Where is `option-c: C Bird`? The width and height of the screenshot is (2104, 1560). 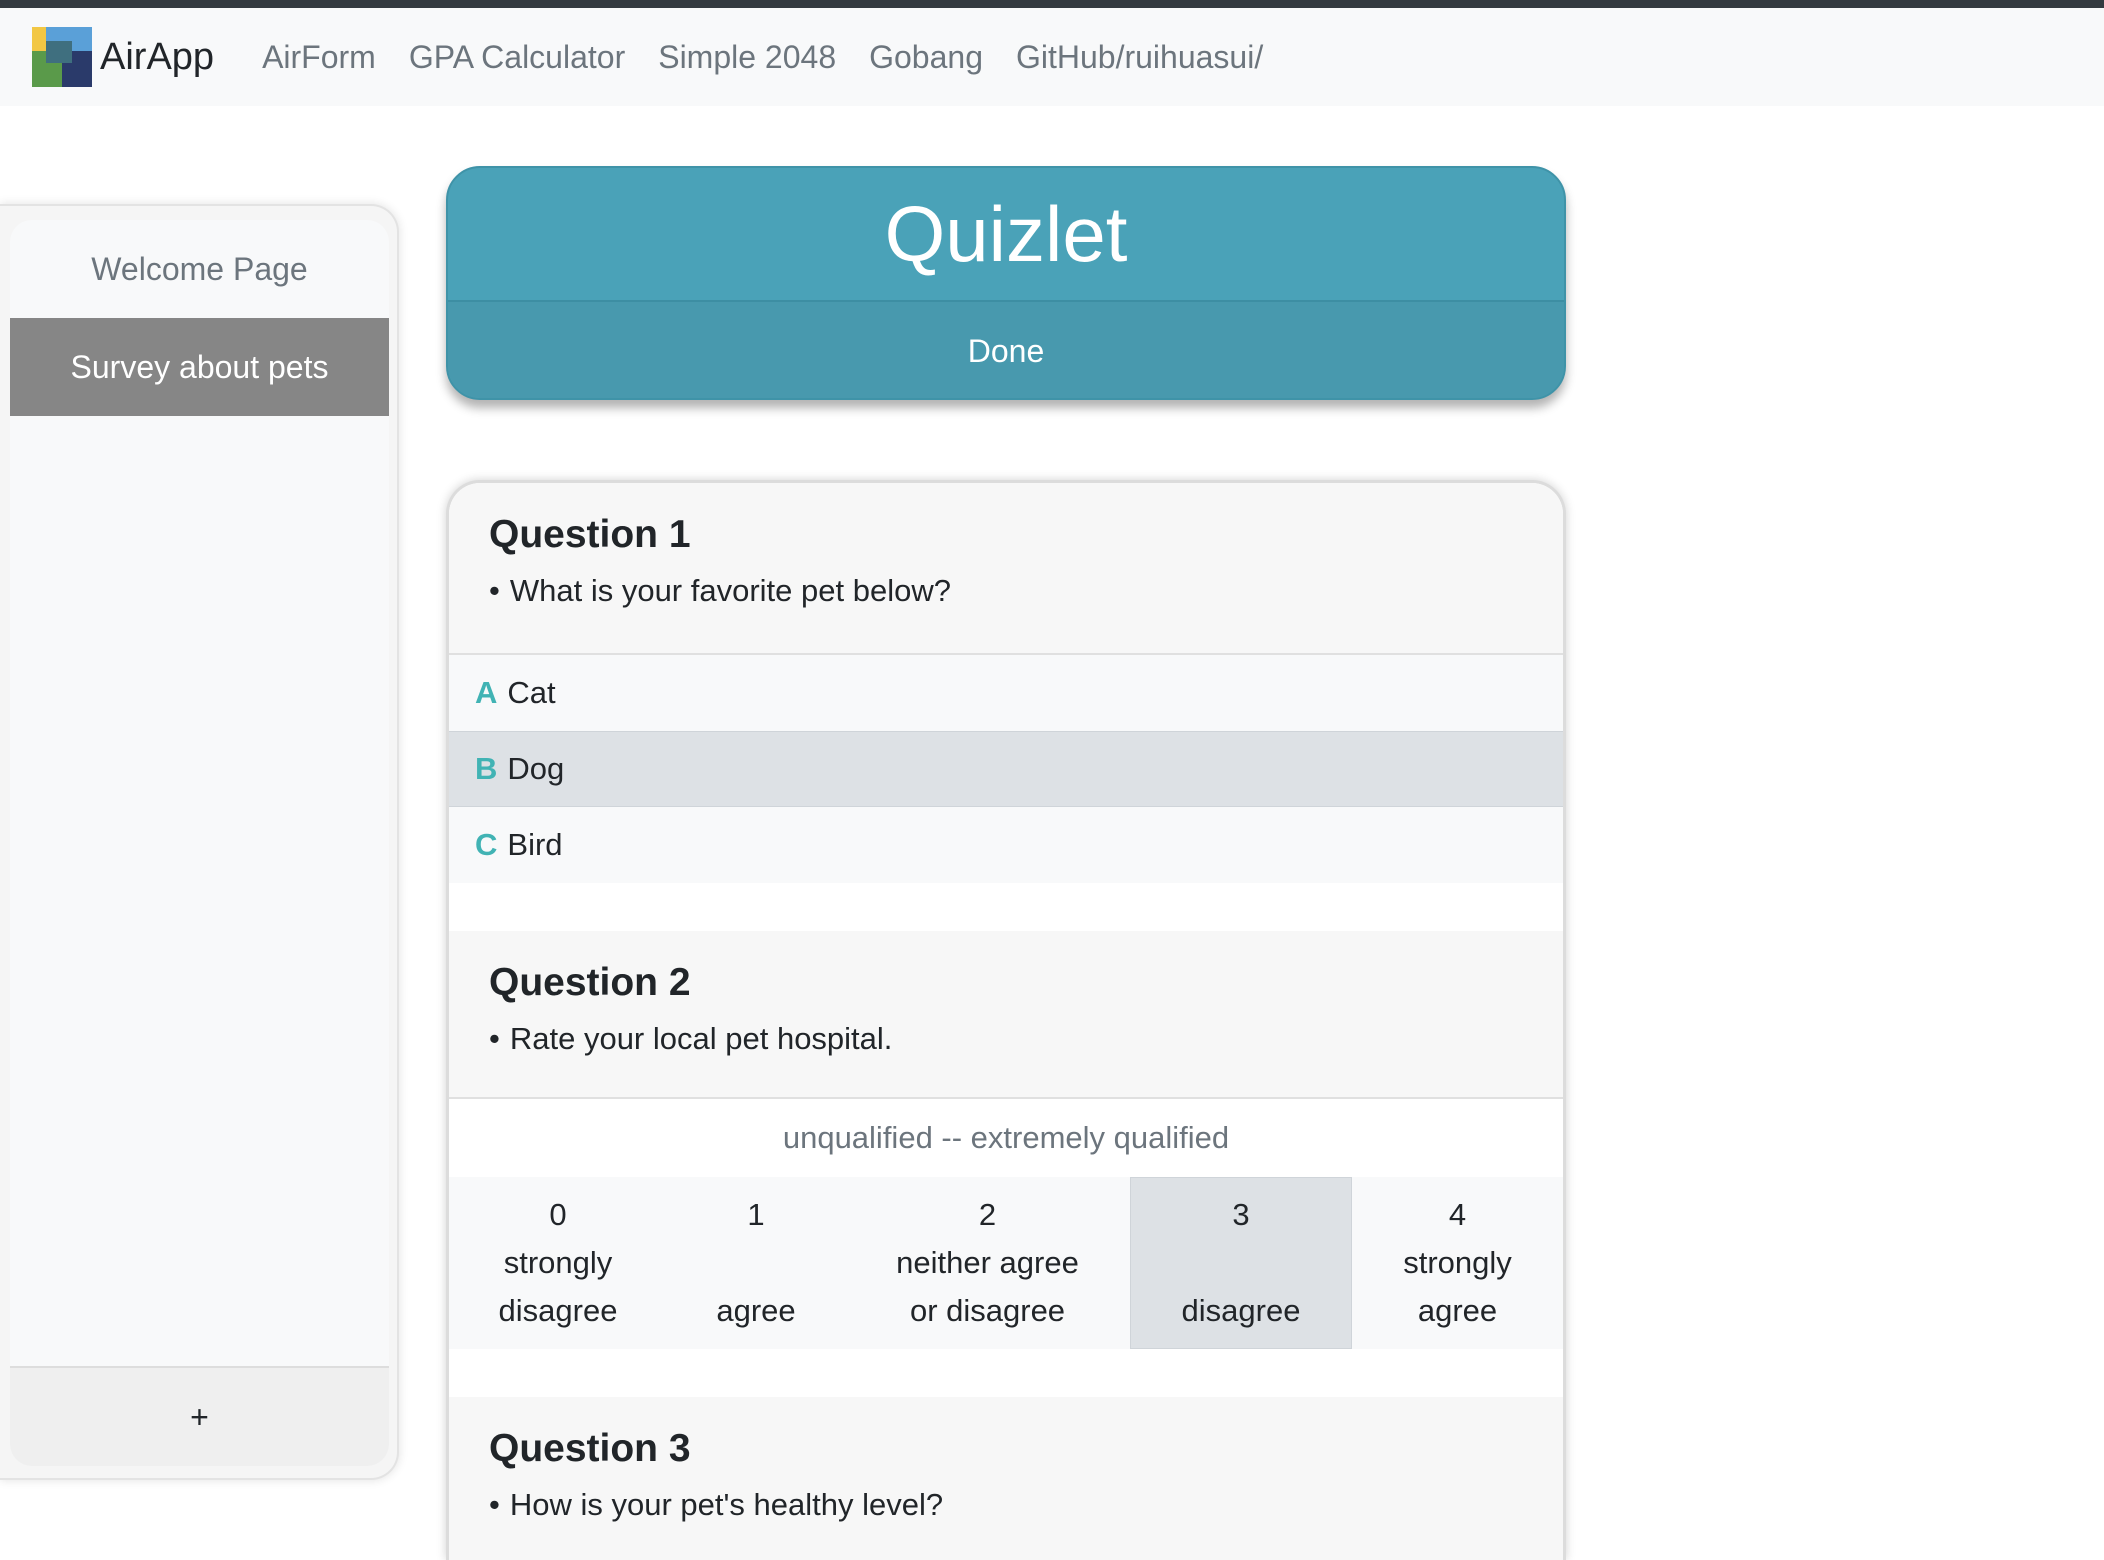
option-c: C Bird is located at coordinates (1006, 845).